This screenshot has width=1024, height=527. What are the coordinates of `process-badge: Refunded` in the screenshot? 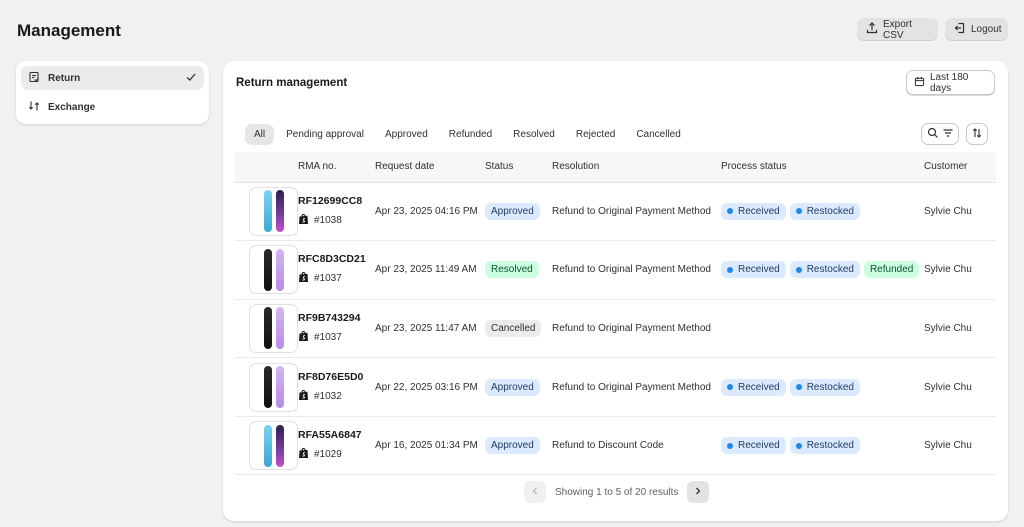 It's located at (891, 270).